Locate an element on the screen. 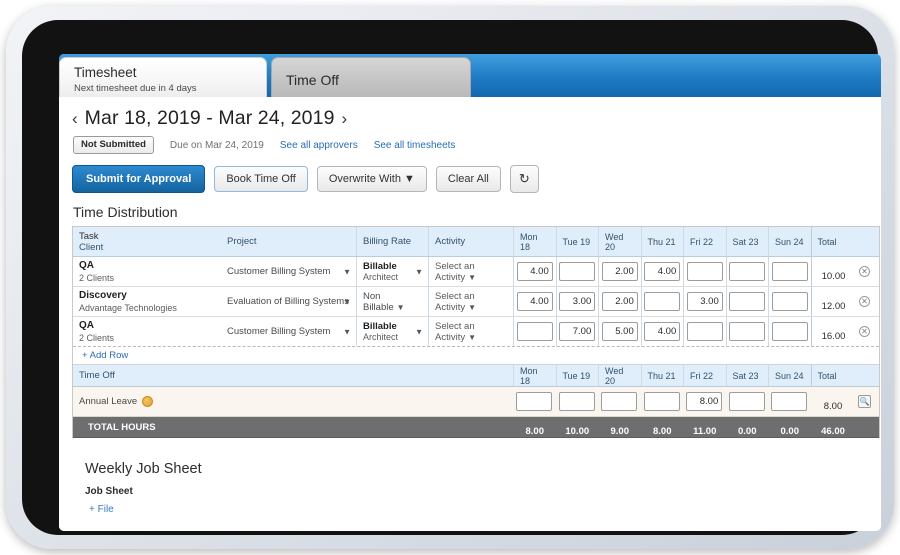 Image resolution: width=900 pixels, height=555 pixels. header-billing-rate: Billing Rate is located at coordinates (392, 241).